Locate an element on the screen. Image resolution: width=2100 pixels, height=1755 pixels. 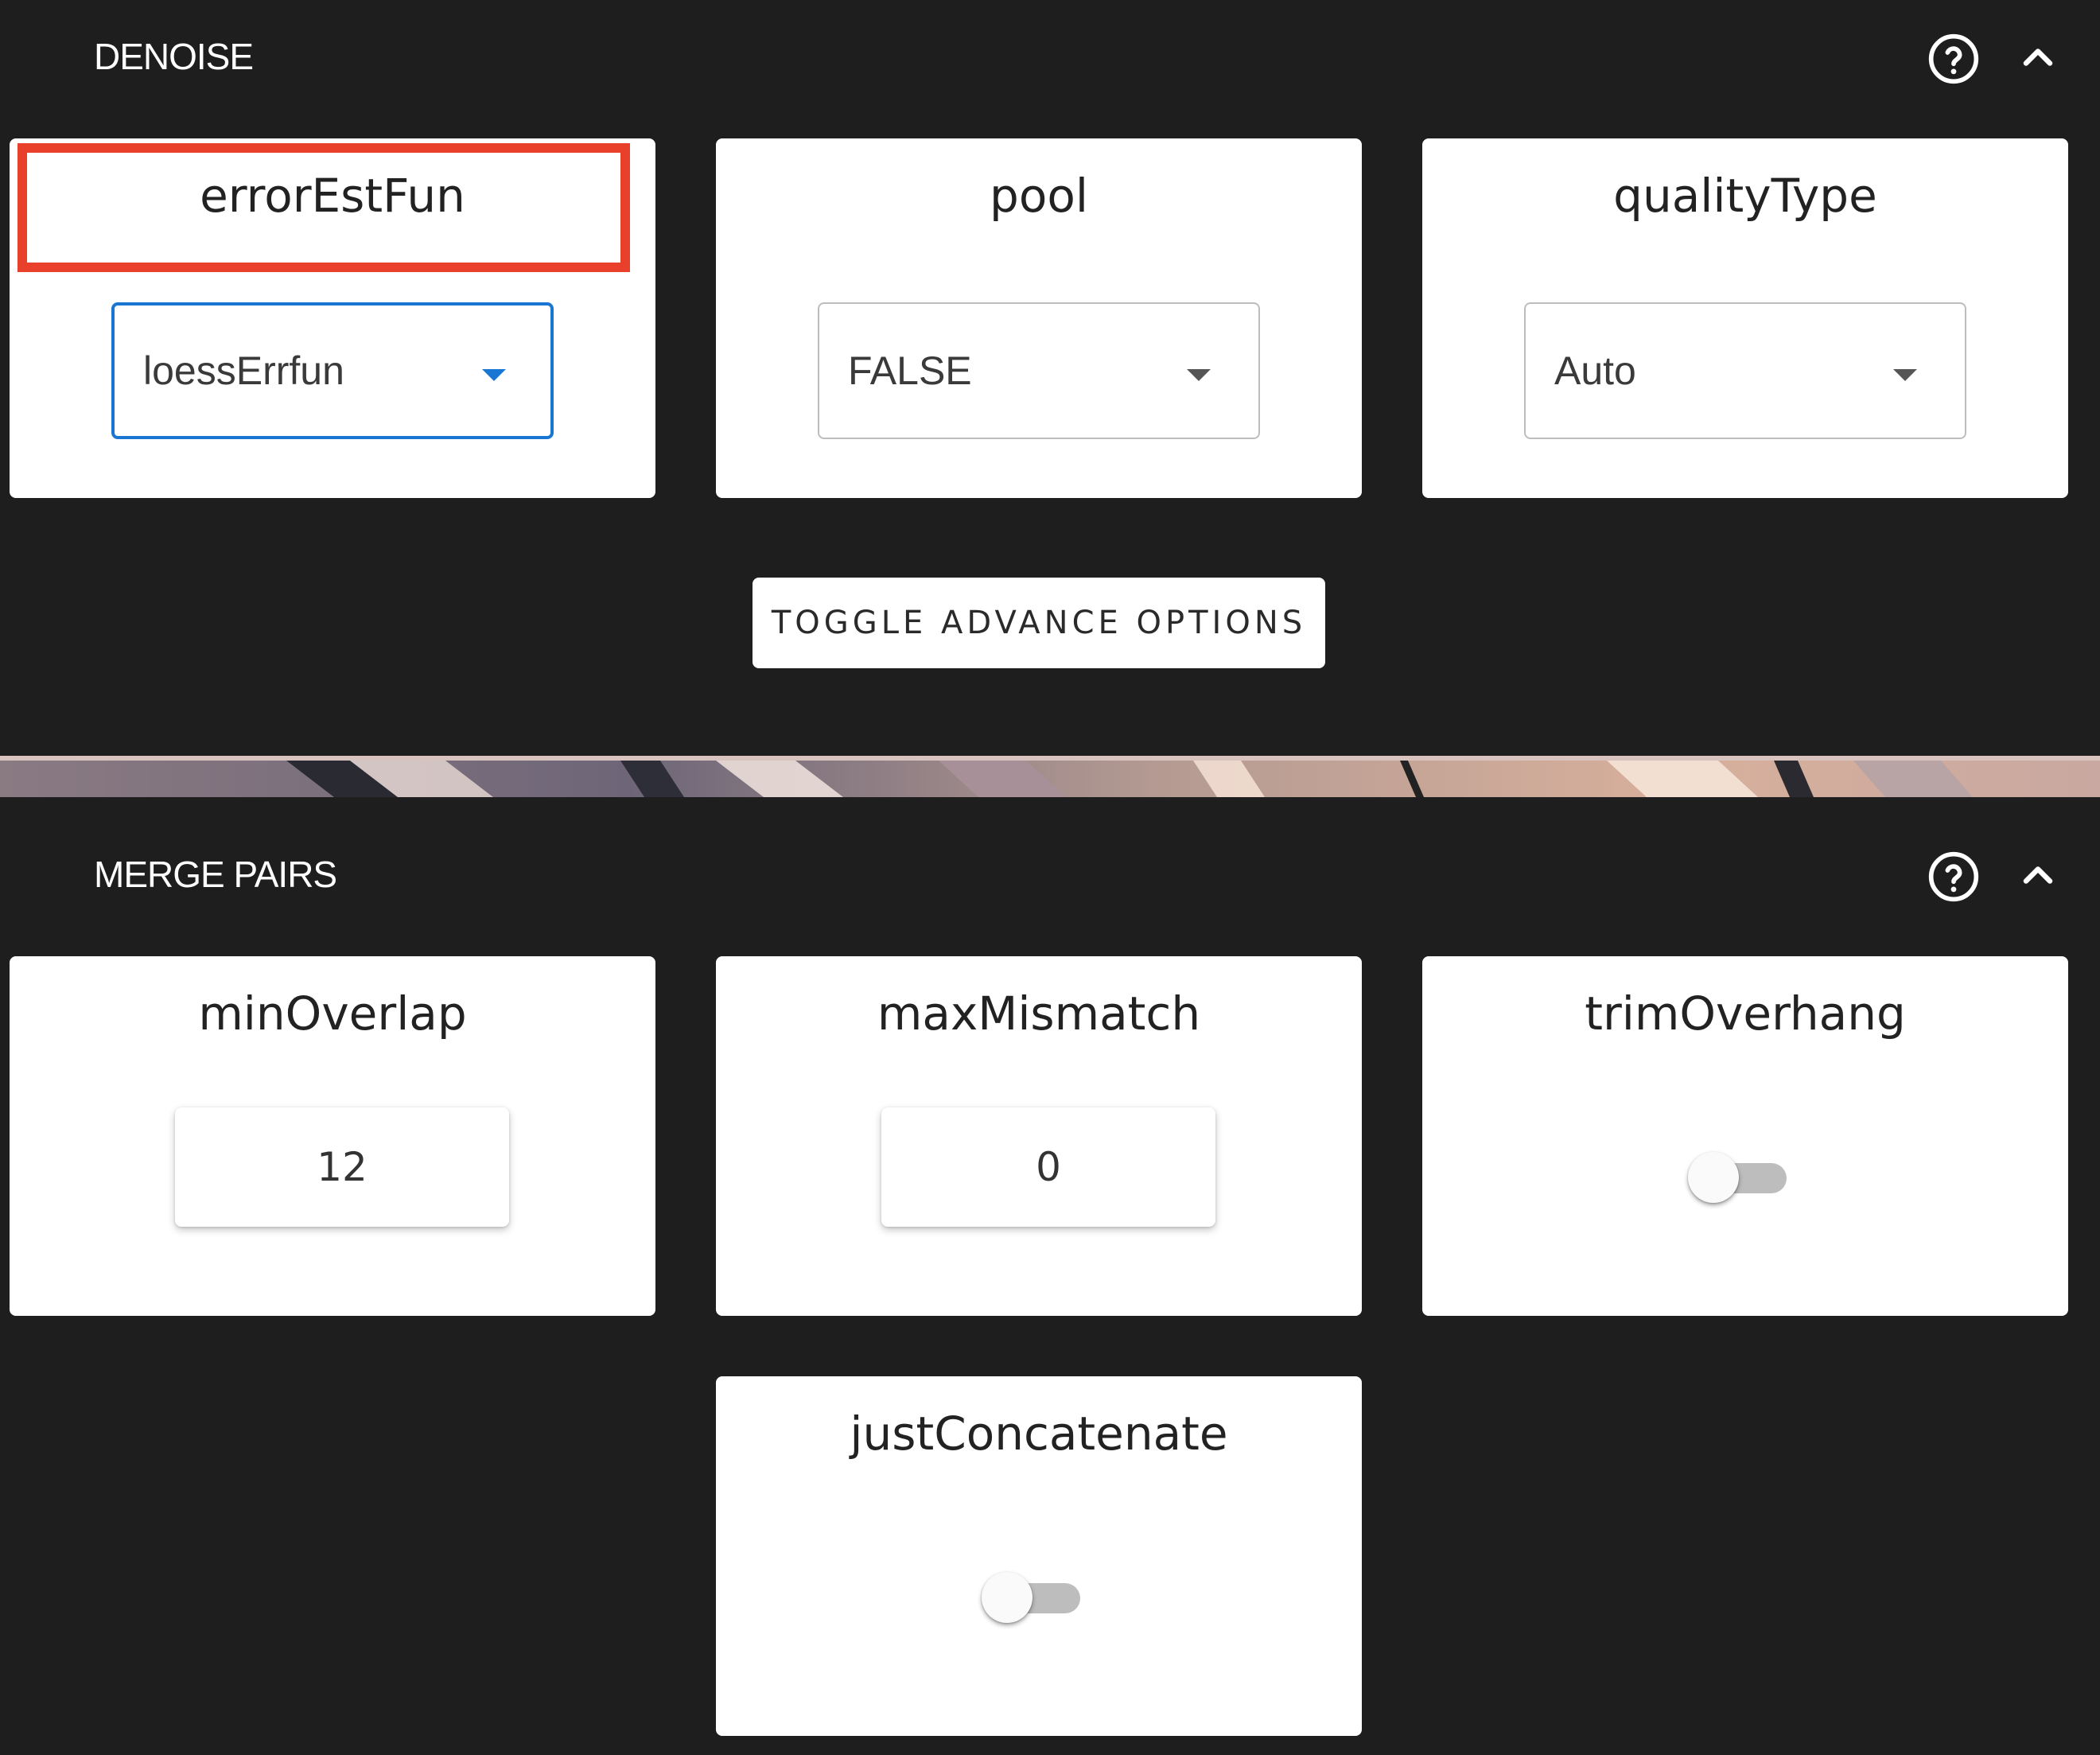
param-card-qualitytype: qualityType Auto is located at coordinates (1745, 318).